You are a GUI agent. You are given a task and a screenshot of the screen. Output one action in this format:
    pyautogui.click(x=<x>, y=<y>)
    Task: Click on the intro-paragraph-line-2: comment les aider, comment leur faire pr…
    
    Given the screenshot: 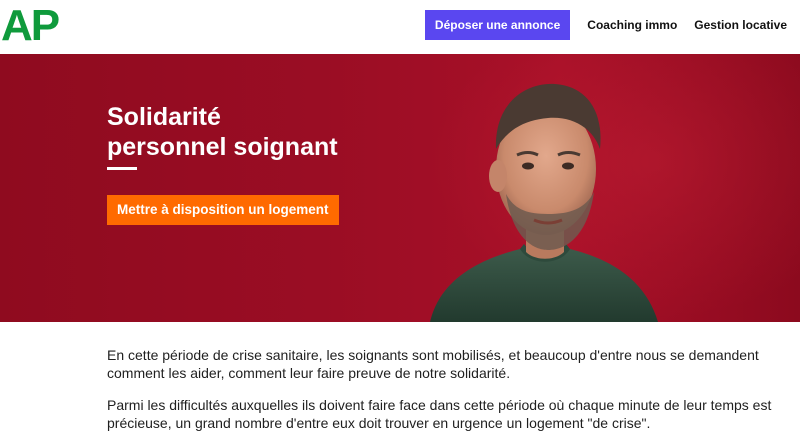 What is the action you would take?
    pyautogui.click(x=309, y=373)
    